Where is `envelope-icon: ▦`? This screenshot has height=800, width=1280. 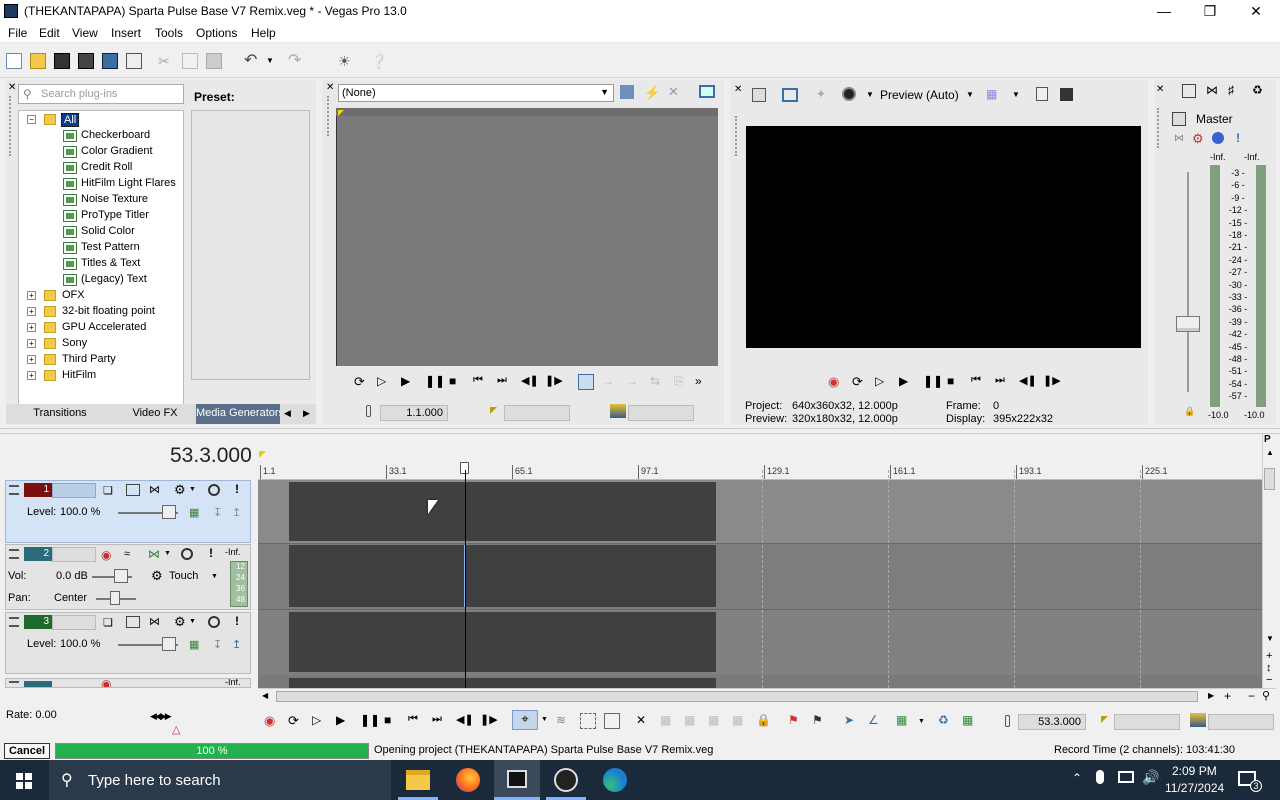 envelope-icon: ▦ is located at coordinates (194, 644).